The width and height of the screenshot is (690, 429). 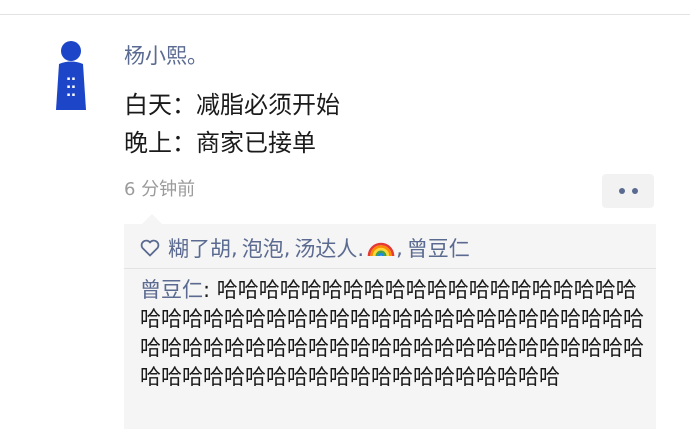 I want to click on like-name: 汤达人., so click(x=329, y=248).